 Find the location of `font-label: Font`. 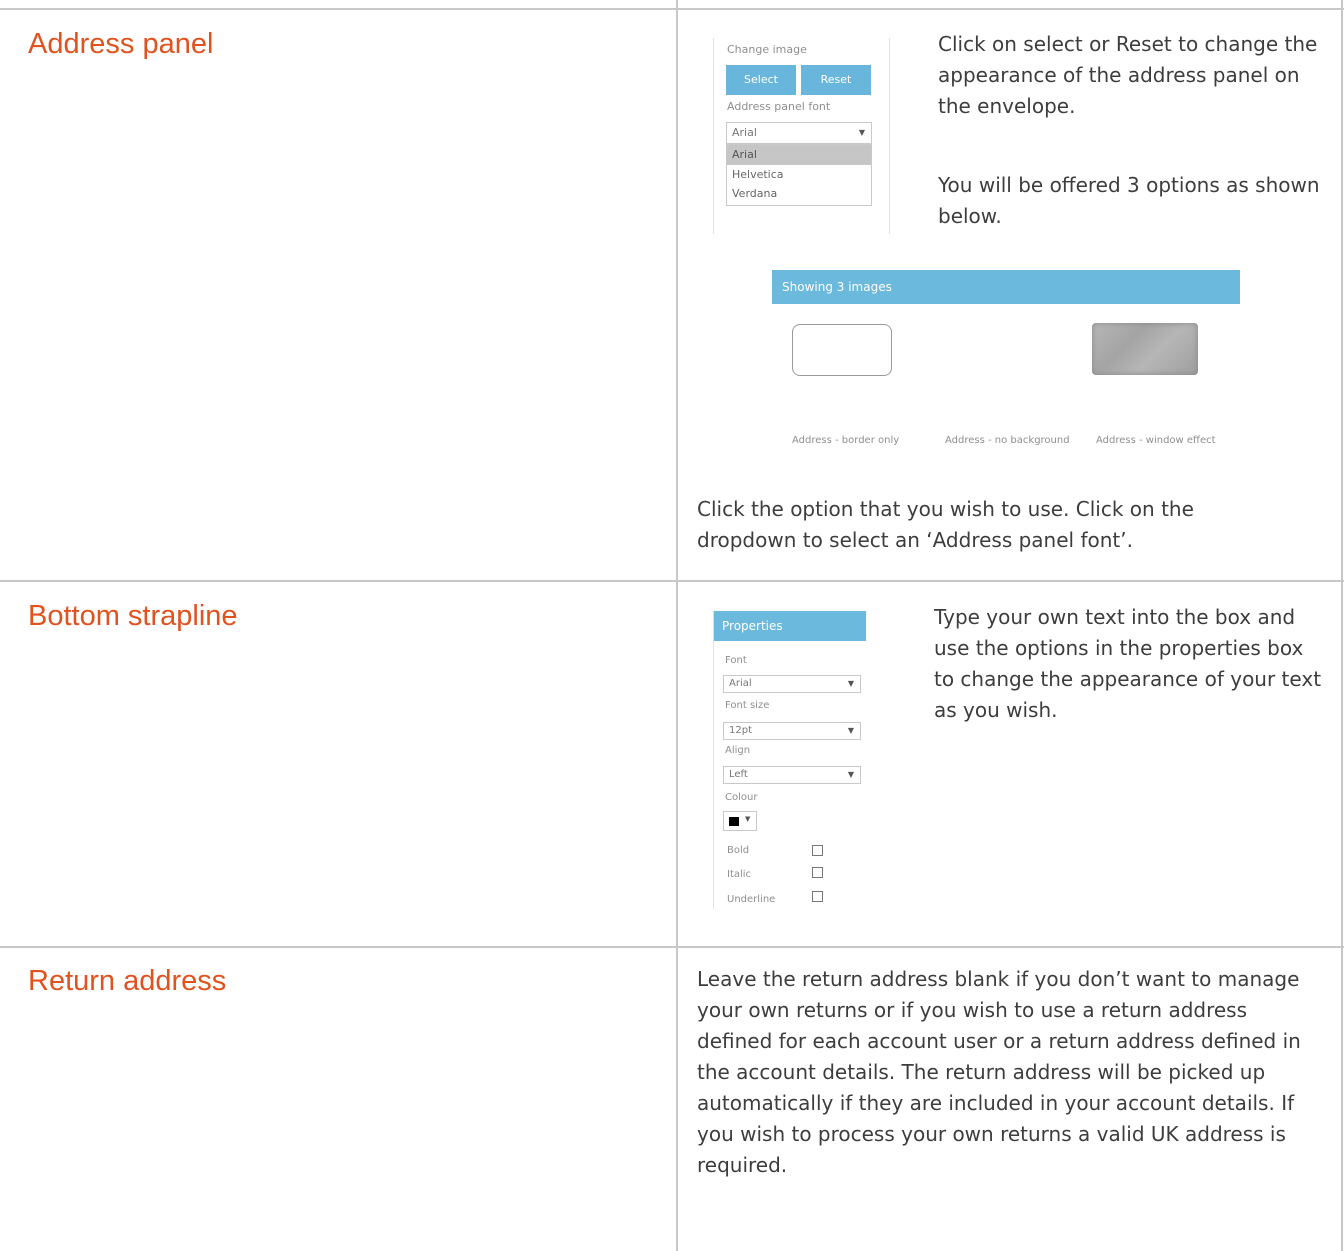

font-label: Font is located at coordinates (736, 660).